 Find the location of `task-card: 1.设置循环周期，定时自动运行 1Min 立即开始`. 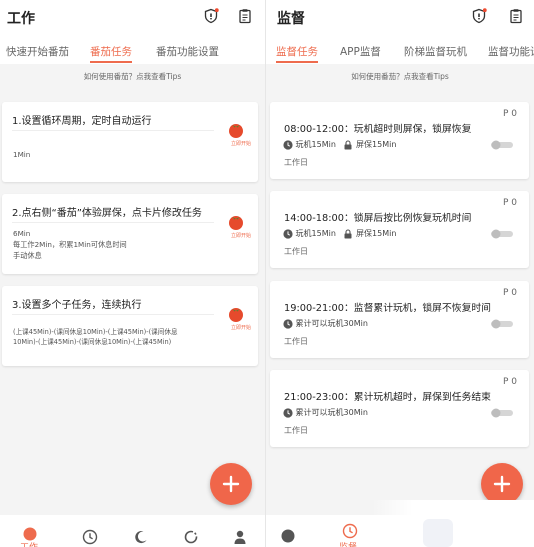

task-card: 1.设置循环周期，定时自动运行 1Min 立即开始 is located at coordinates (130, 142).